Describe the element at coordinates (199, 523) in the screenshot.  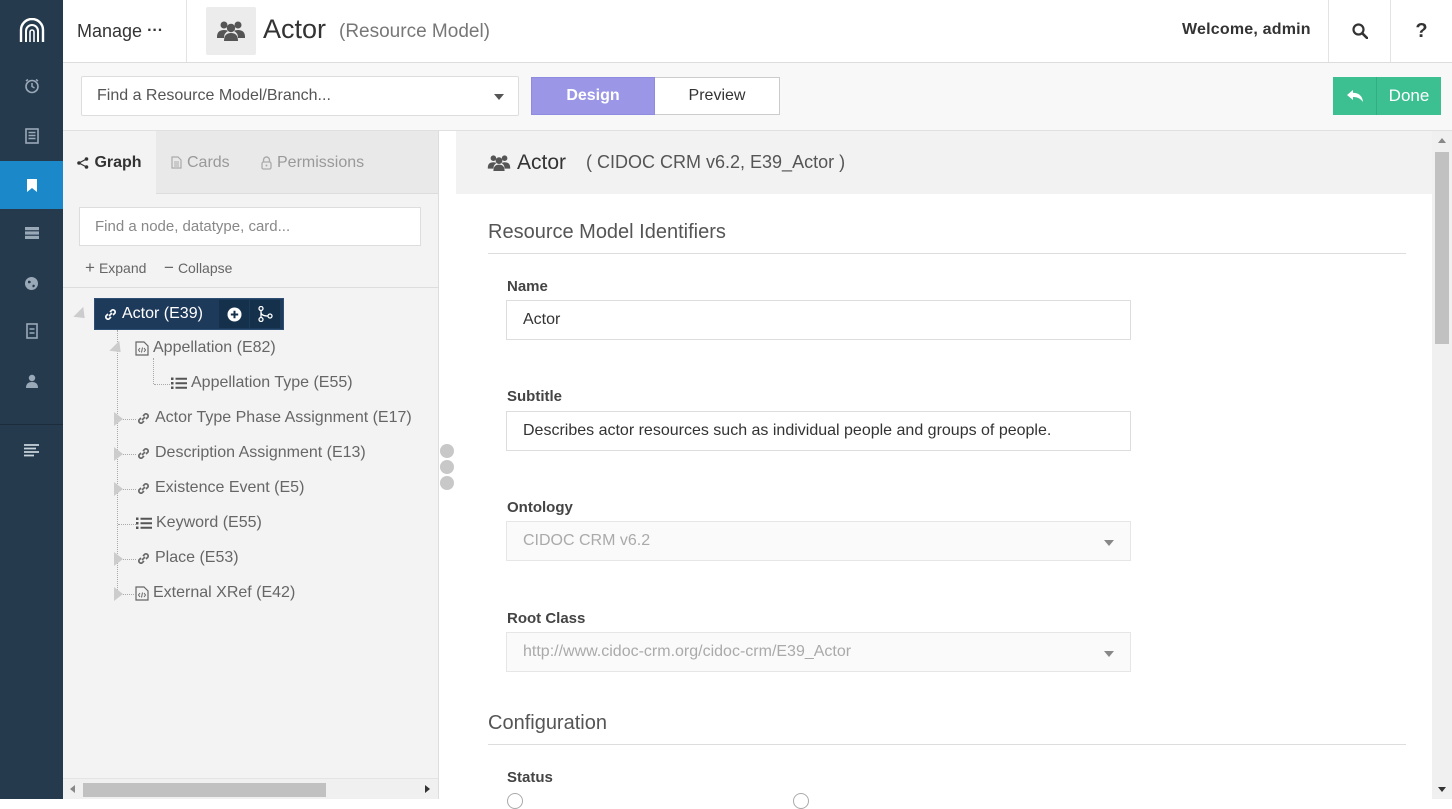
I see `tree-node: Keyword (E55)` at that location.